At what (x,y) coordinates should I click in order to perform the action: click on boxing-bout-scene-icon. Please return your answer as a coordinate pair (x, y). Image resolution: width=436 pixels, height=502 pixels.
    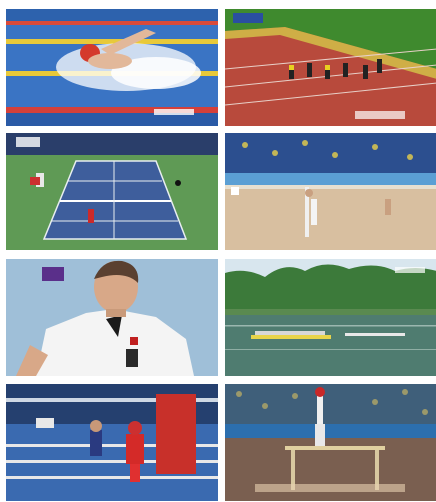
    Looking at the image, I should click on (112, 442).